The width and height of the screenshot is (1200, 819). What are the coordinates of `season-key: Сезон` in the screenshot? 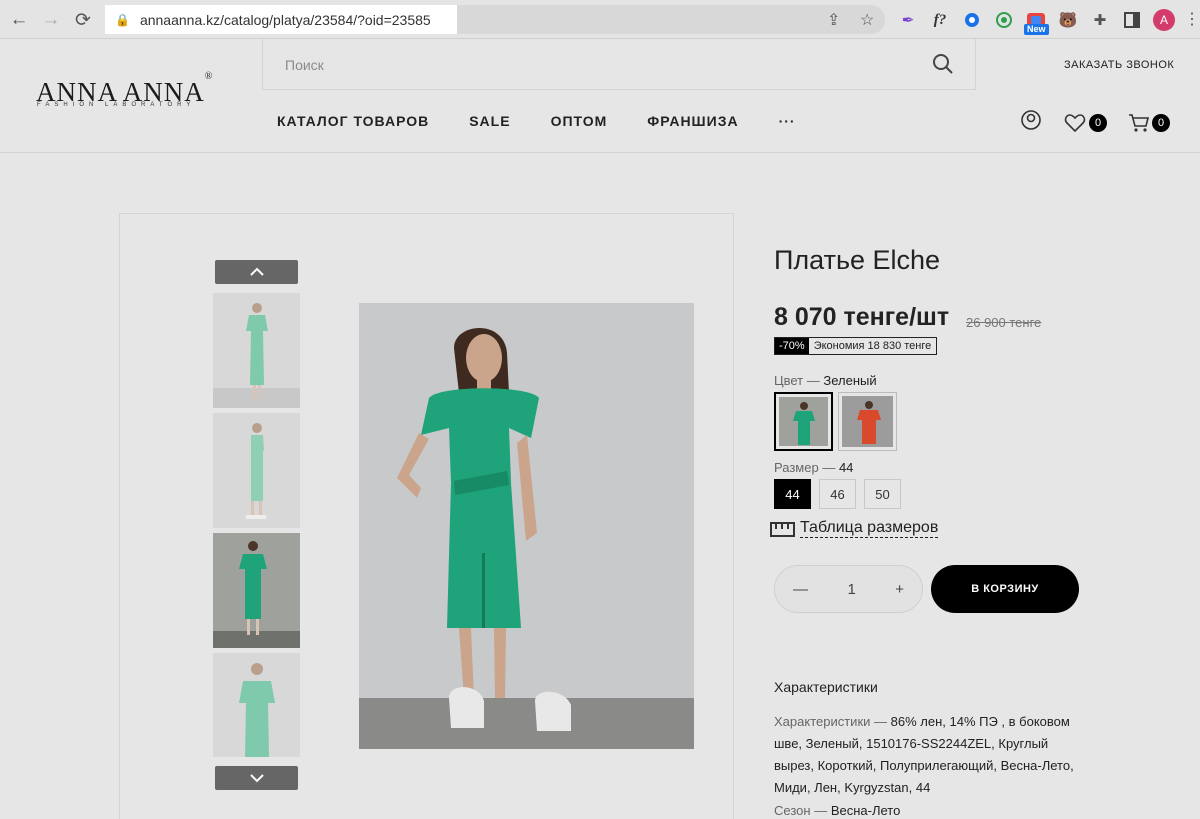 It's located at (792, 810).